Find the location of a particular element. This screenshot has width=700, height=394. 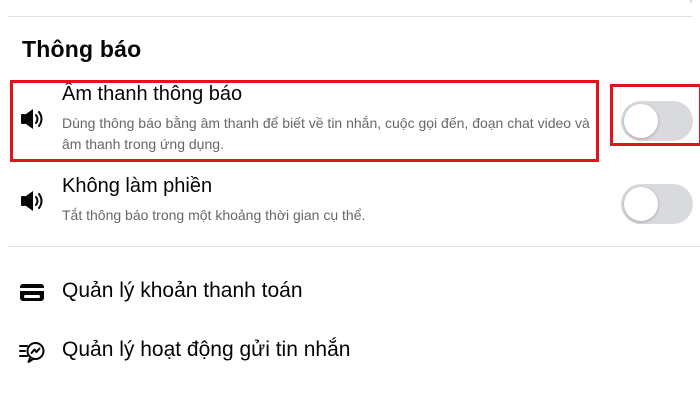

do-not-disturb-toggle is located at coordinates (657, 204).